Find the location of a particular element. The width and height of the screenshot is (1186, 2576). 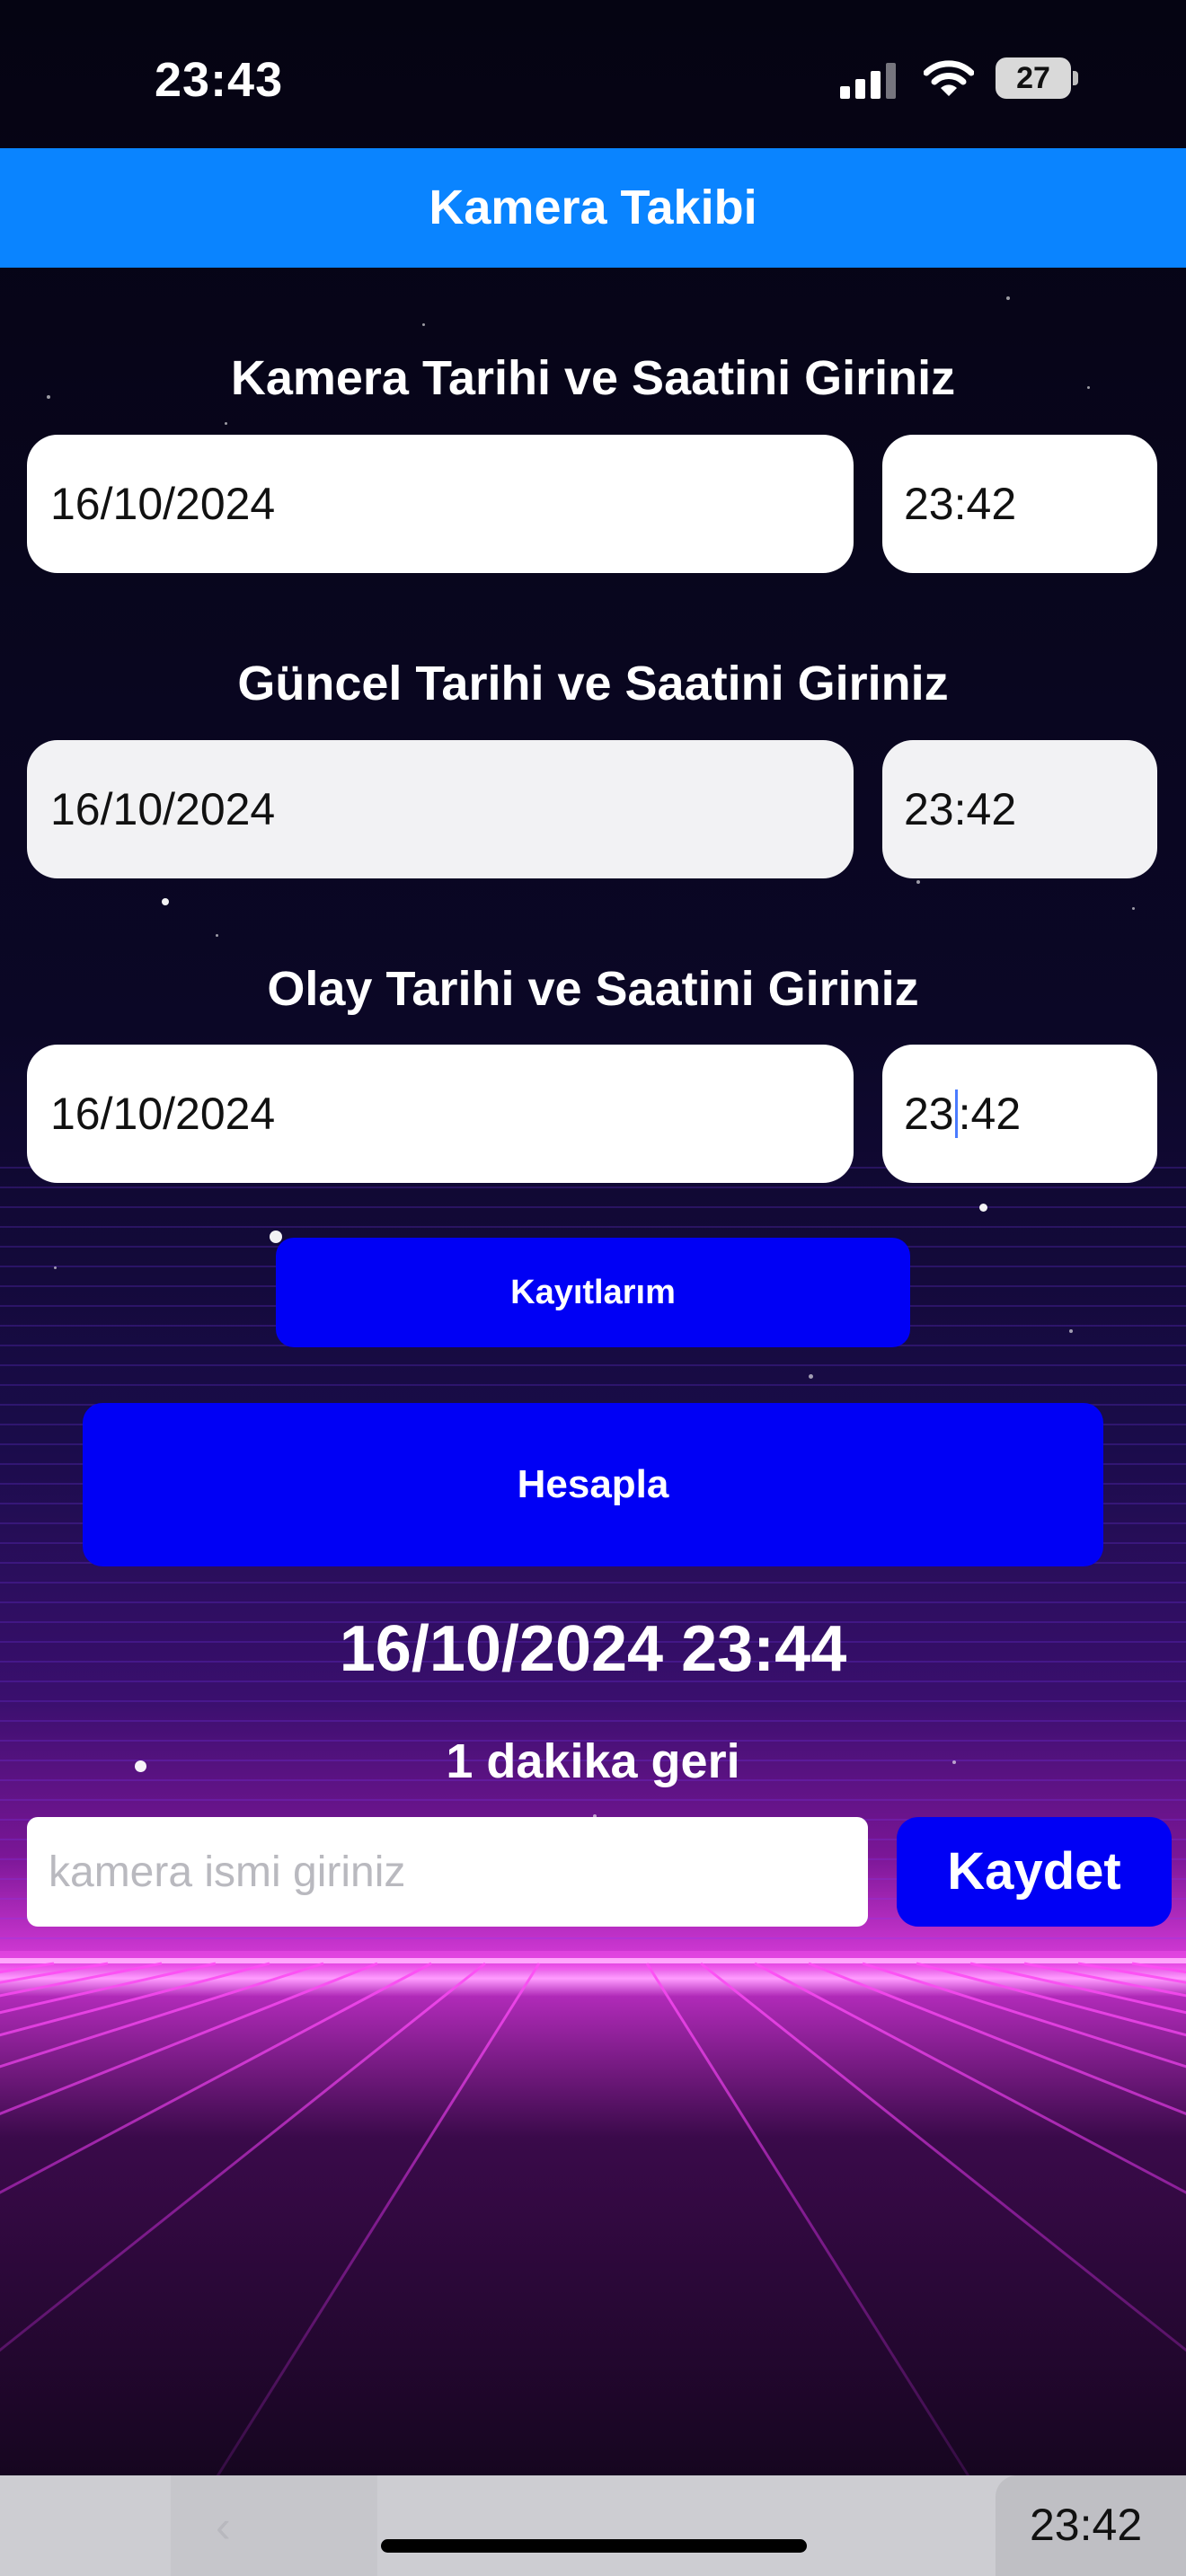

result-datetime: 16/10/2024 23:44 is located at coordinates (593, 1649).